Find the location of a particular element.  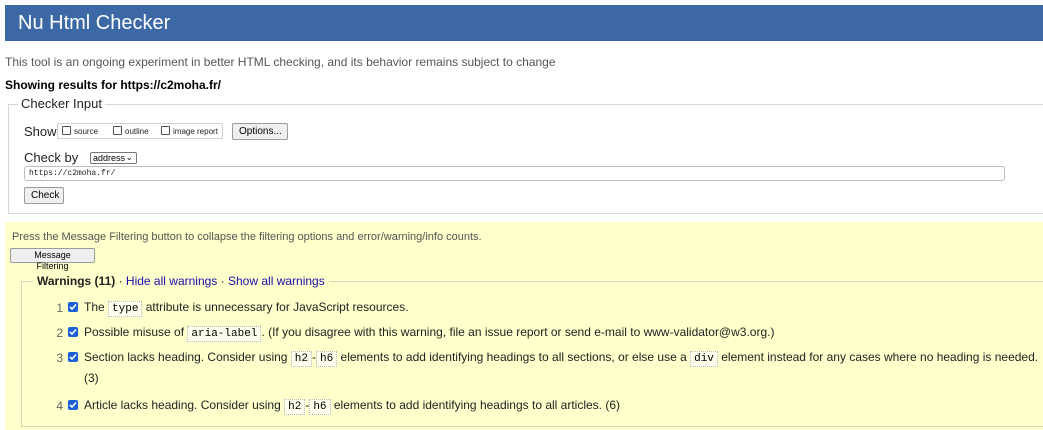

hide-all-warnings-link: Hide all warnings is located at coordinates (171, 281).